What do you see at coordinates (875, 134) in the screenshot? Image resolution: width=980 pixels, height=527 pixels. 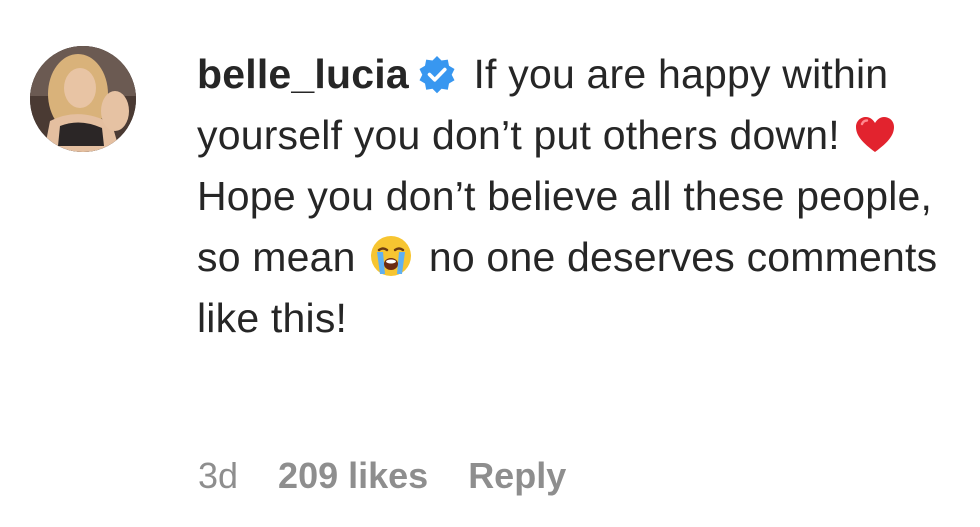 I see `red-heart-emoji` at bounding box center [875, 134].